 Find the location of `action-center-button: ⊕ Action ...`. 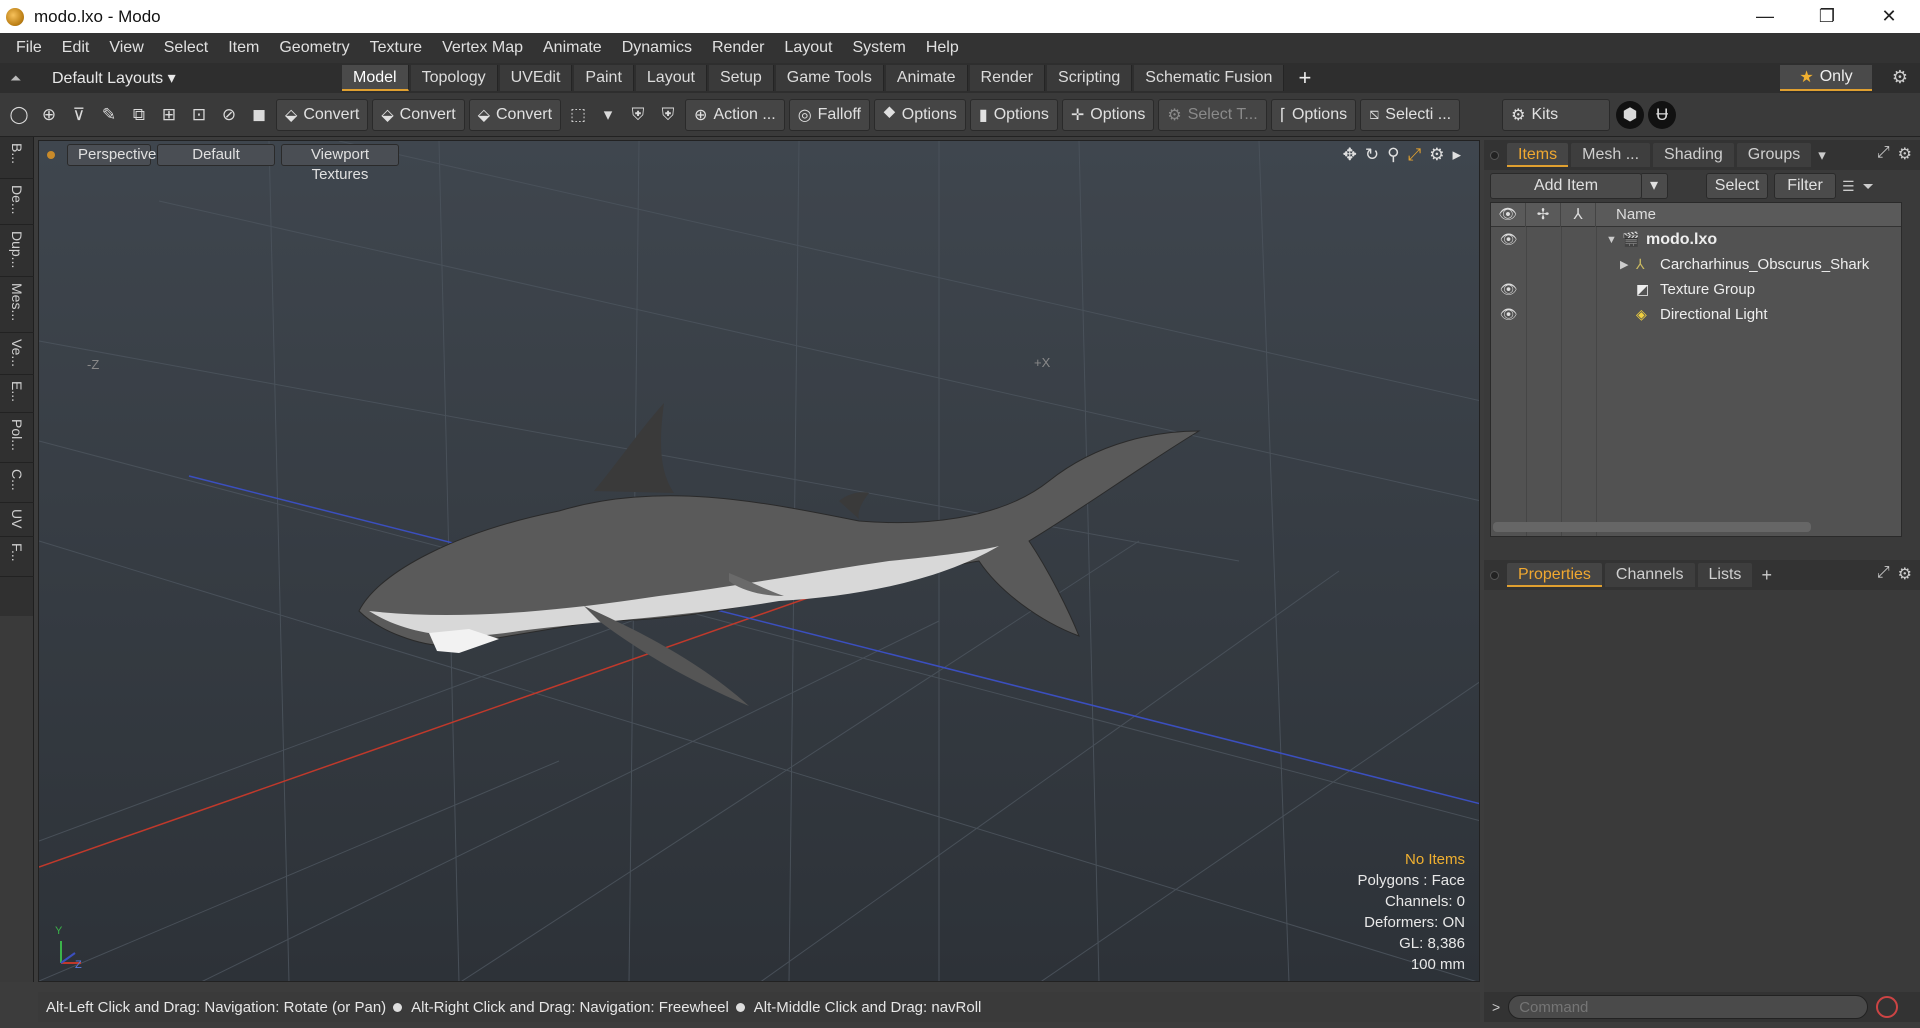

action-center-button: ⊕ Action ... is located at coordinates (735, 114).